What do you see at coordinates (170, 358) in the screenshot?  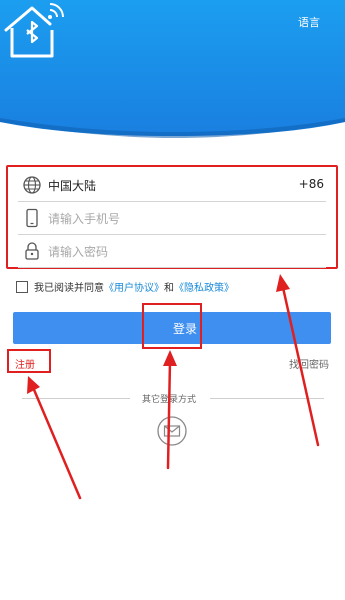 I see `arrowhead-login` at bounding box center [170, 358].